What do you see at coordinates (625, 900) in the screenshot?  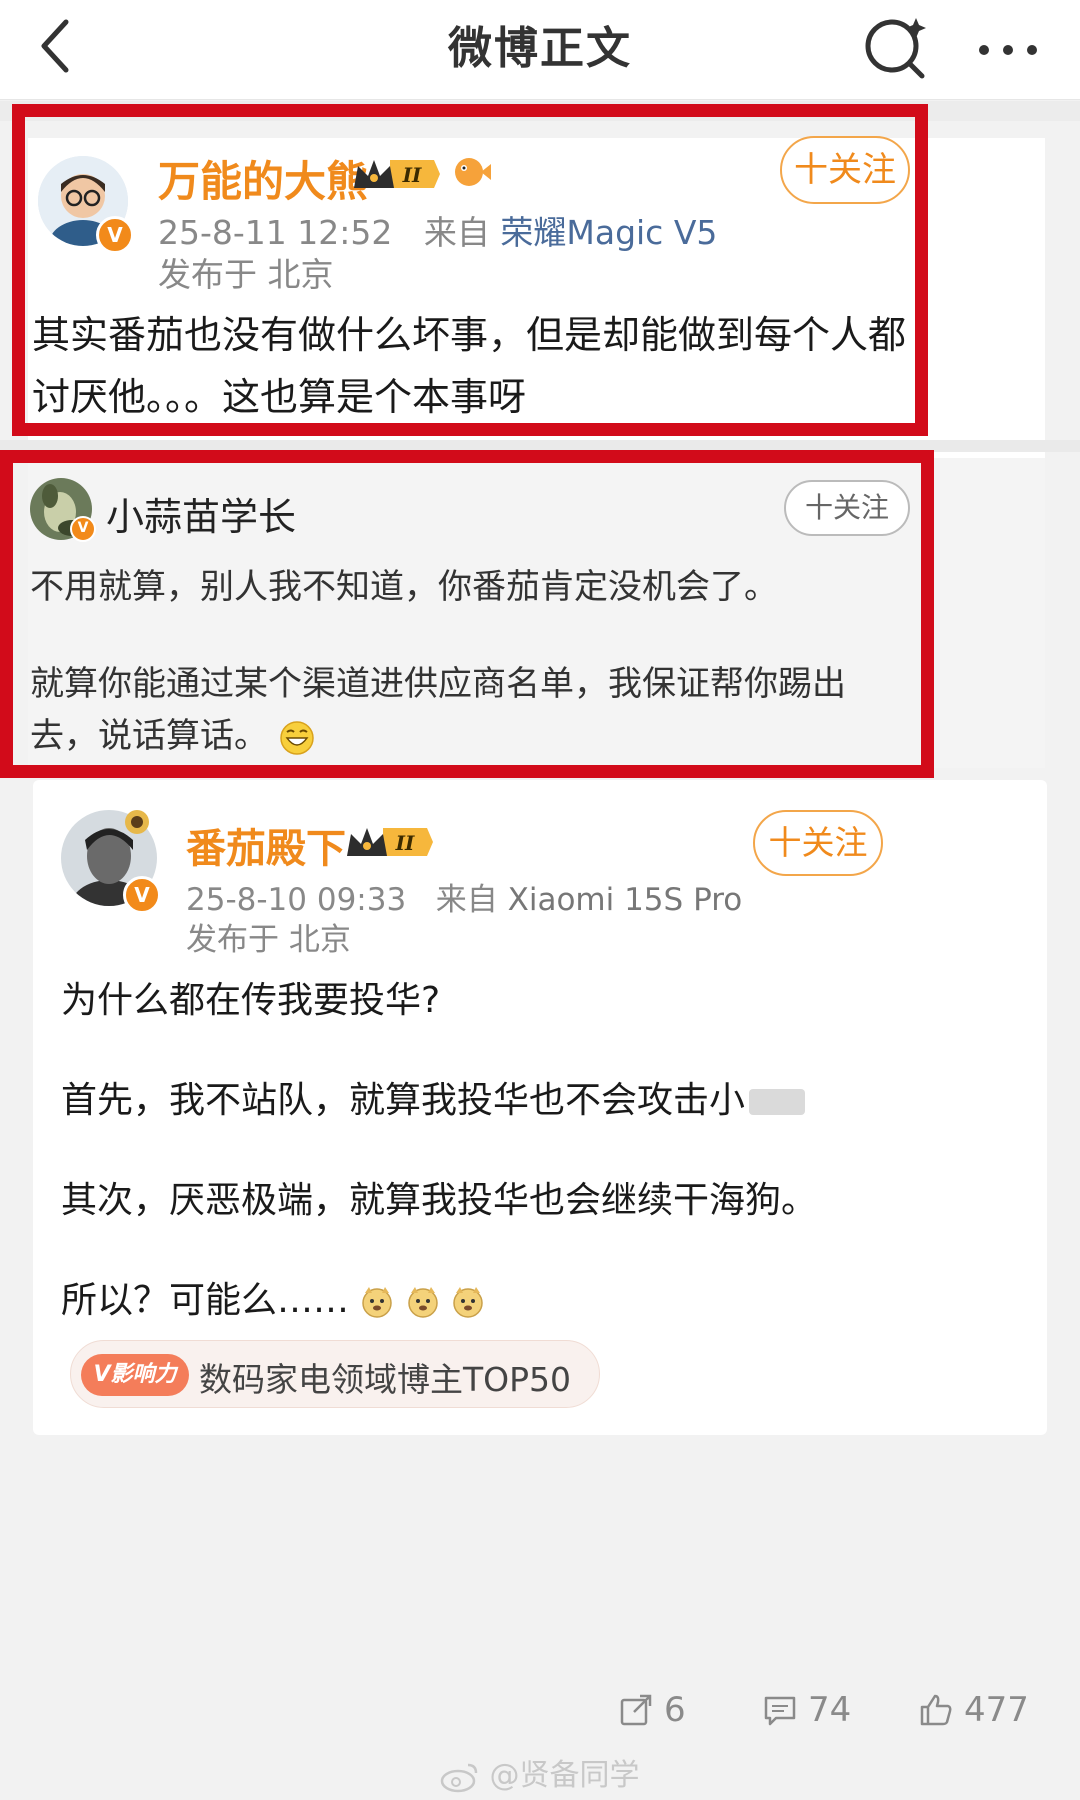 I see `device-link: Xiaomi 15S Pro` at bounding box center [625, 900].